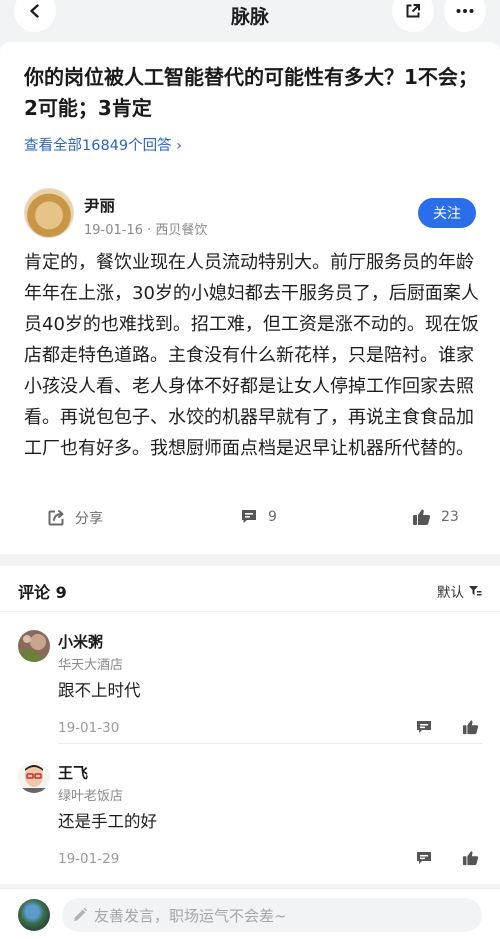 The height and width of the screenshot is (939, 500). Describe the element at coordinates (450, 593) in the screenshot. I see `sort-label: 默认` at that location.